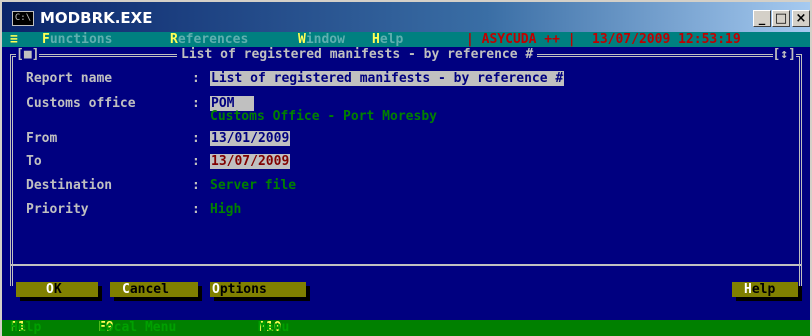  Describe the element at coordinates (258, 289) in the screenshot. I see `options-button: Options` at that location.